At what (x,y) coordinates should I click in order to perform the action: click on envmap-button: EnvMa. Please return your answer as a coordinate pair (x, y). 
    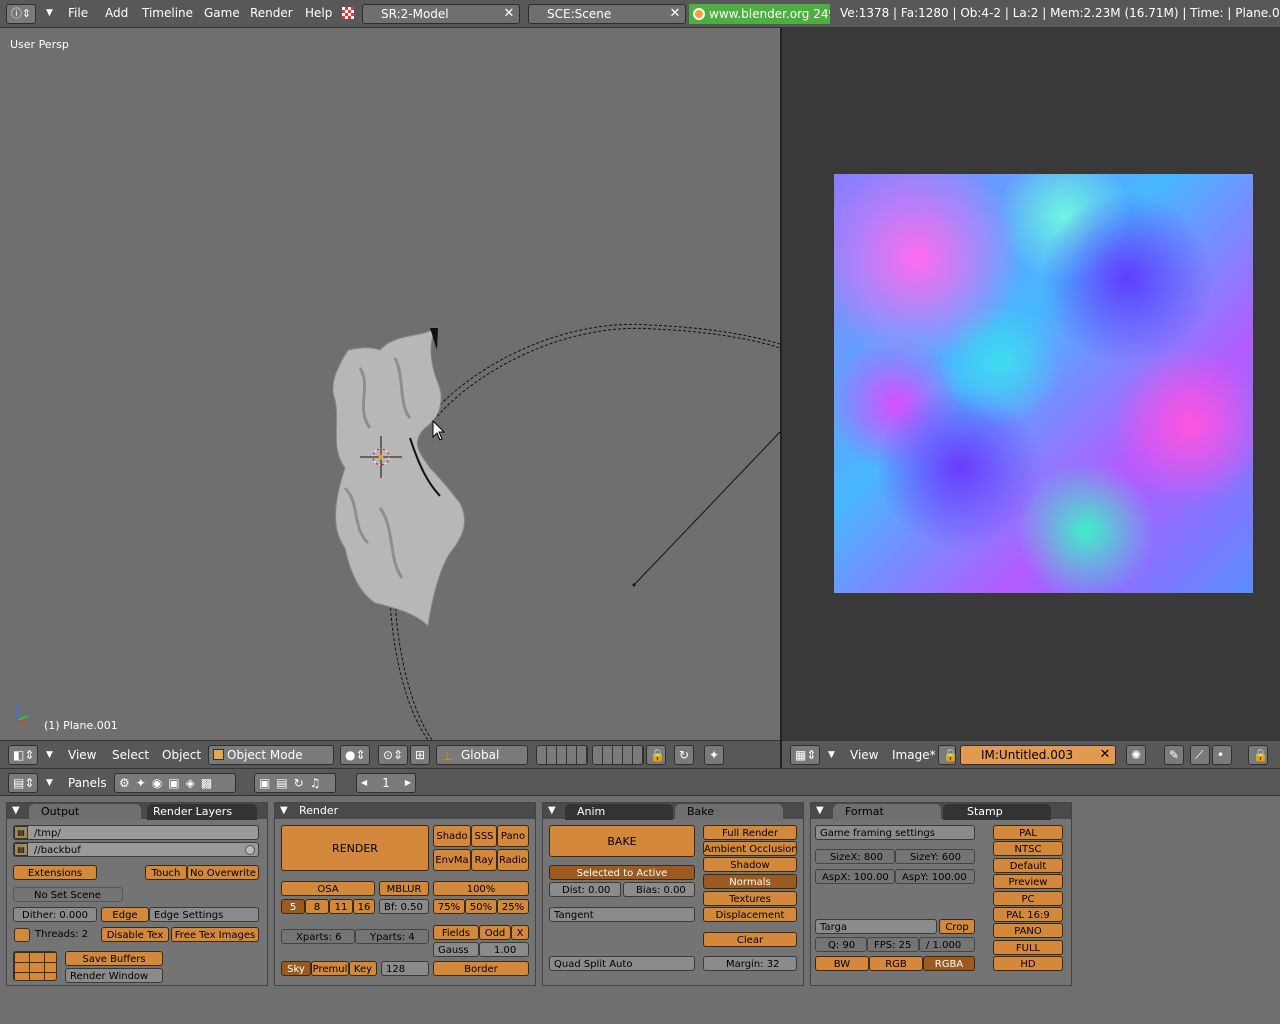
    Looking at the image, I should click on (452, 860).